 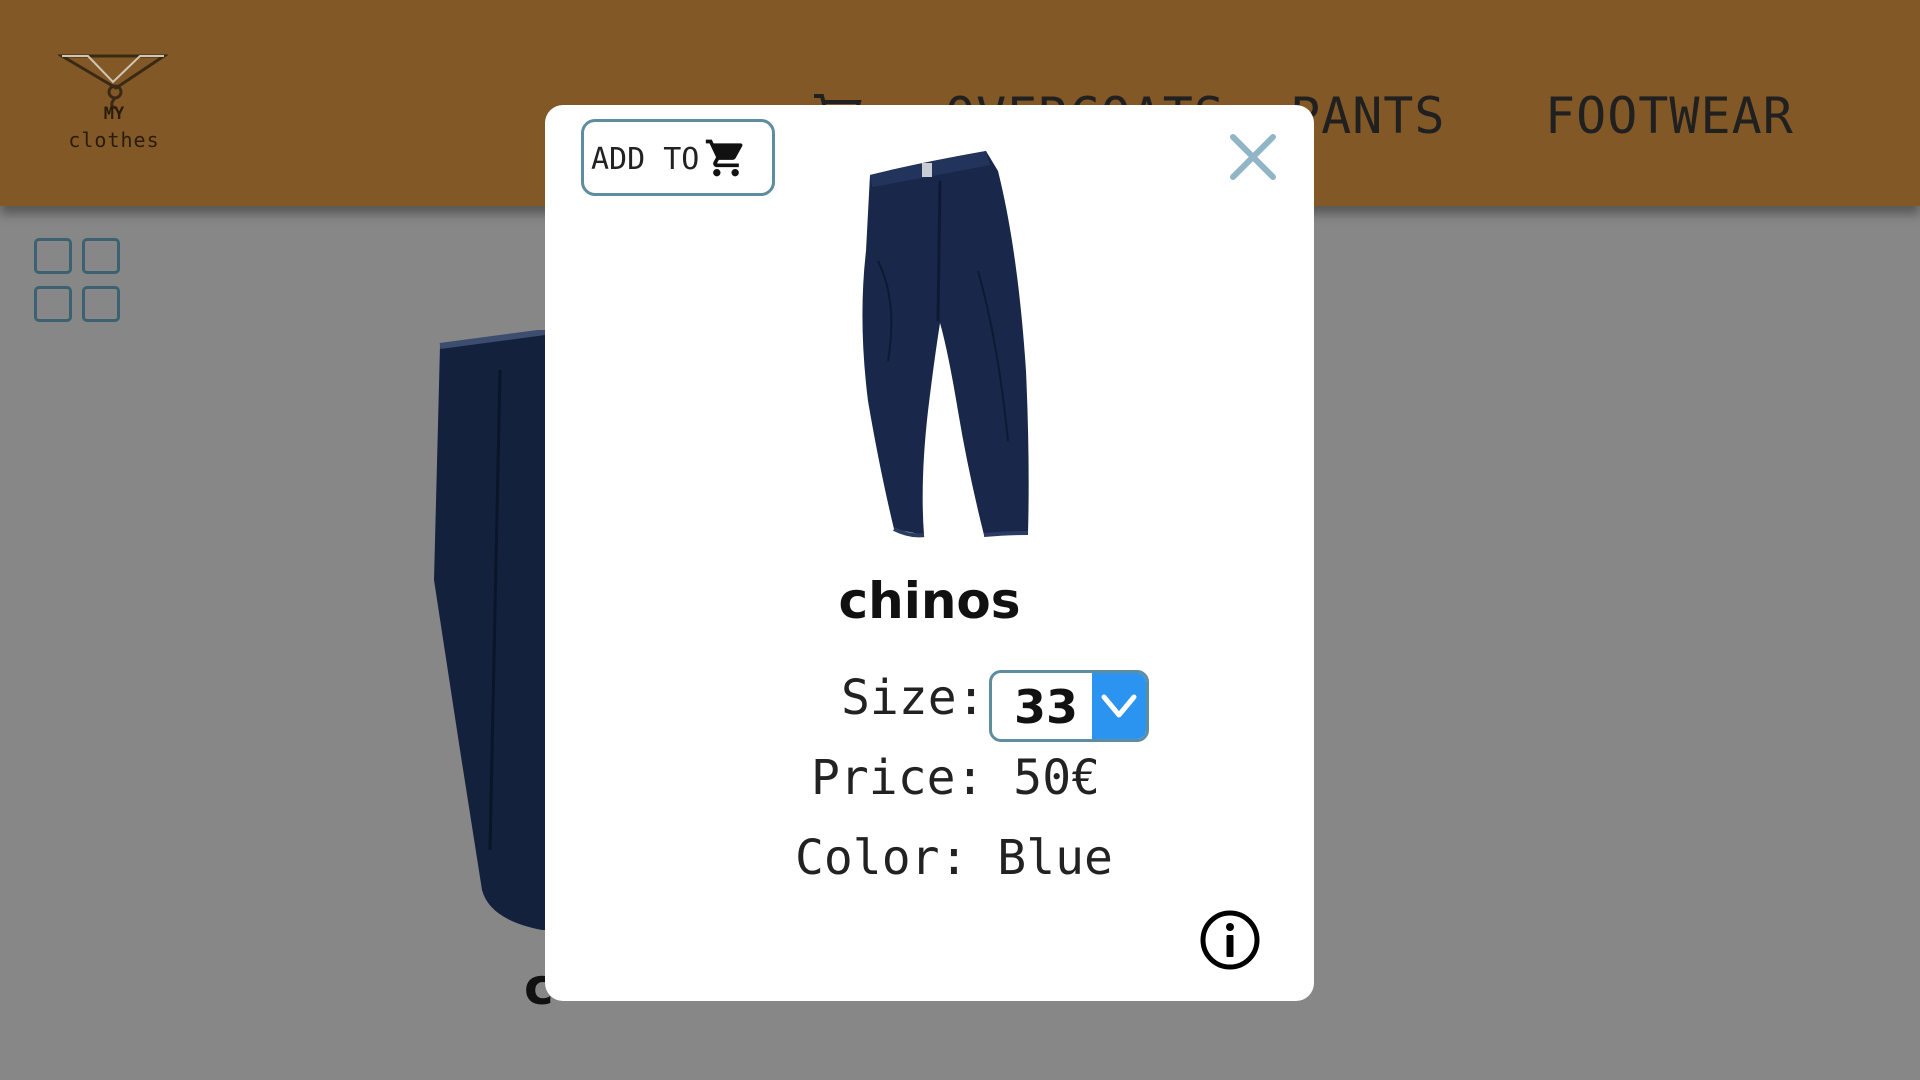 I want to click on nav-item-footwear: FOOTWEAR, so click(x=1669, y=116).